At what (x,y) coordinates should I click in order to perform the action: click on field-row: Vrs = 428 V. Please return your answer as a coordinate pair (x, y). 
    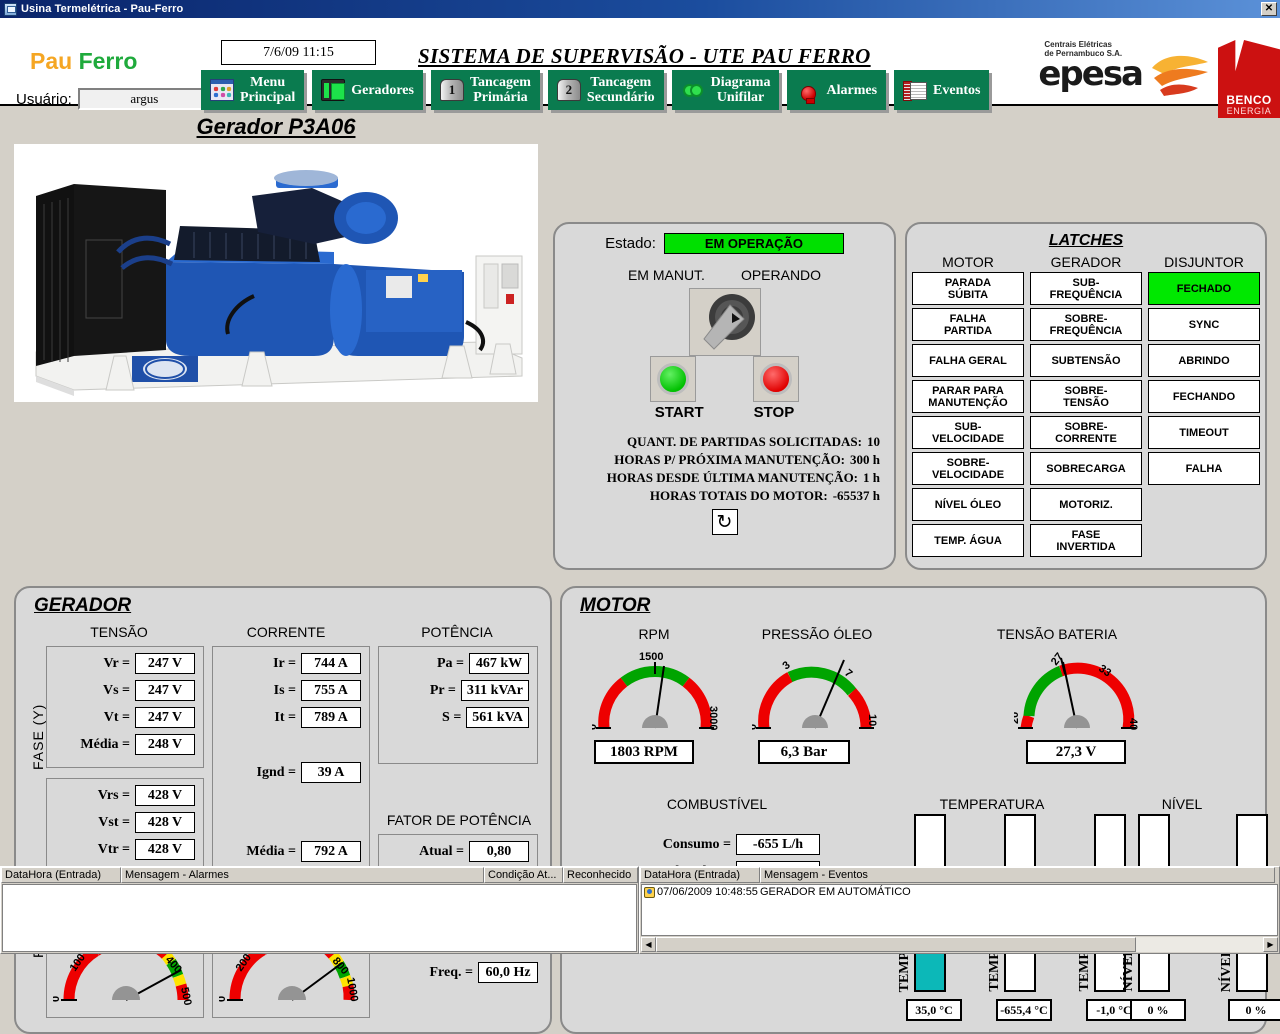
    Looking at the image, I should click on (125, 795).